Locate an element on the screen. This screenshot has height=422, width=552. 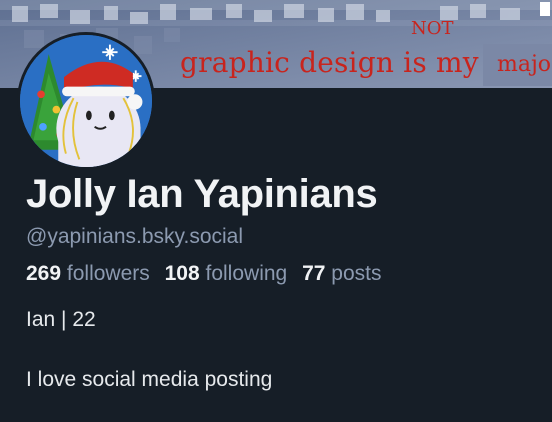
avatar-image is located at coordinates (86, 101).